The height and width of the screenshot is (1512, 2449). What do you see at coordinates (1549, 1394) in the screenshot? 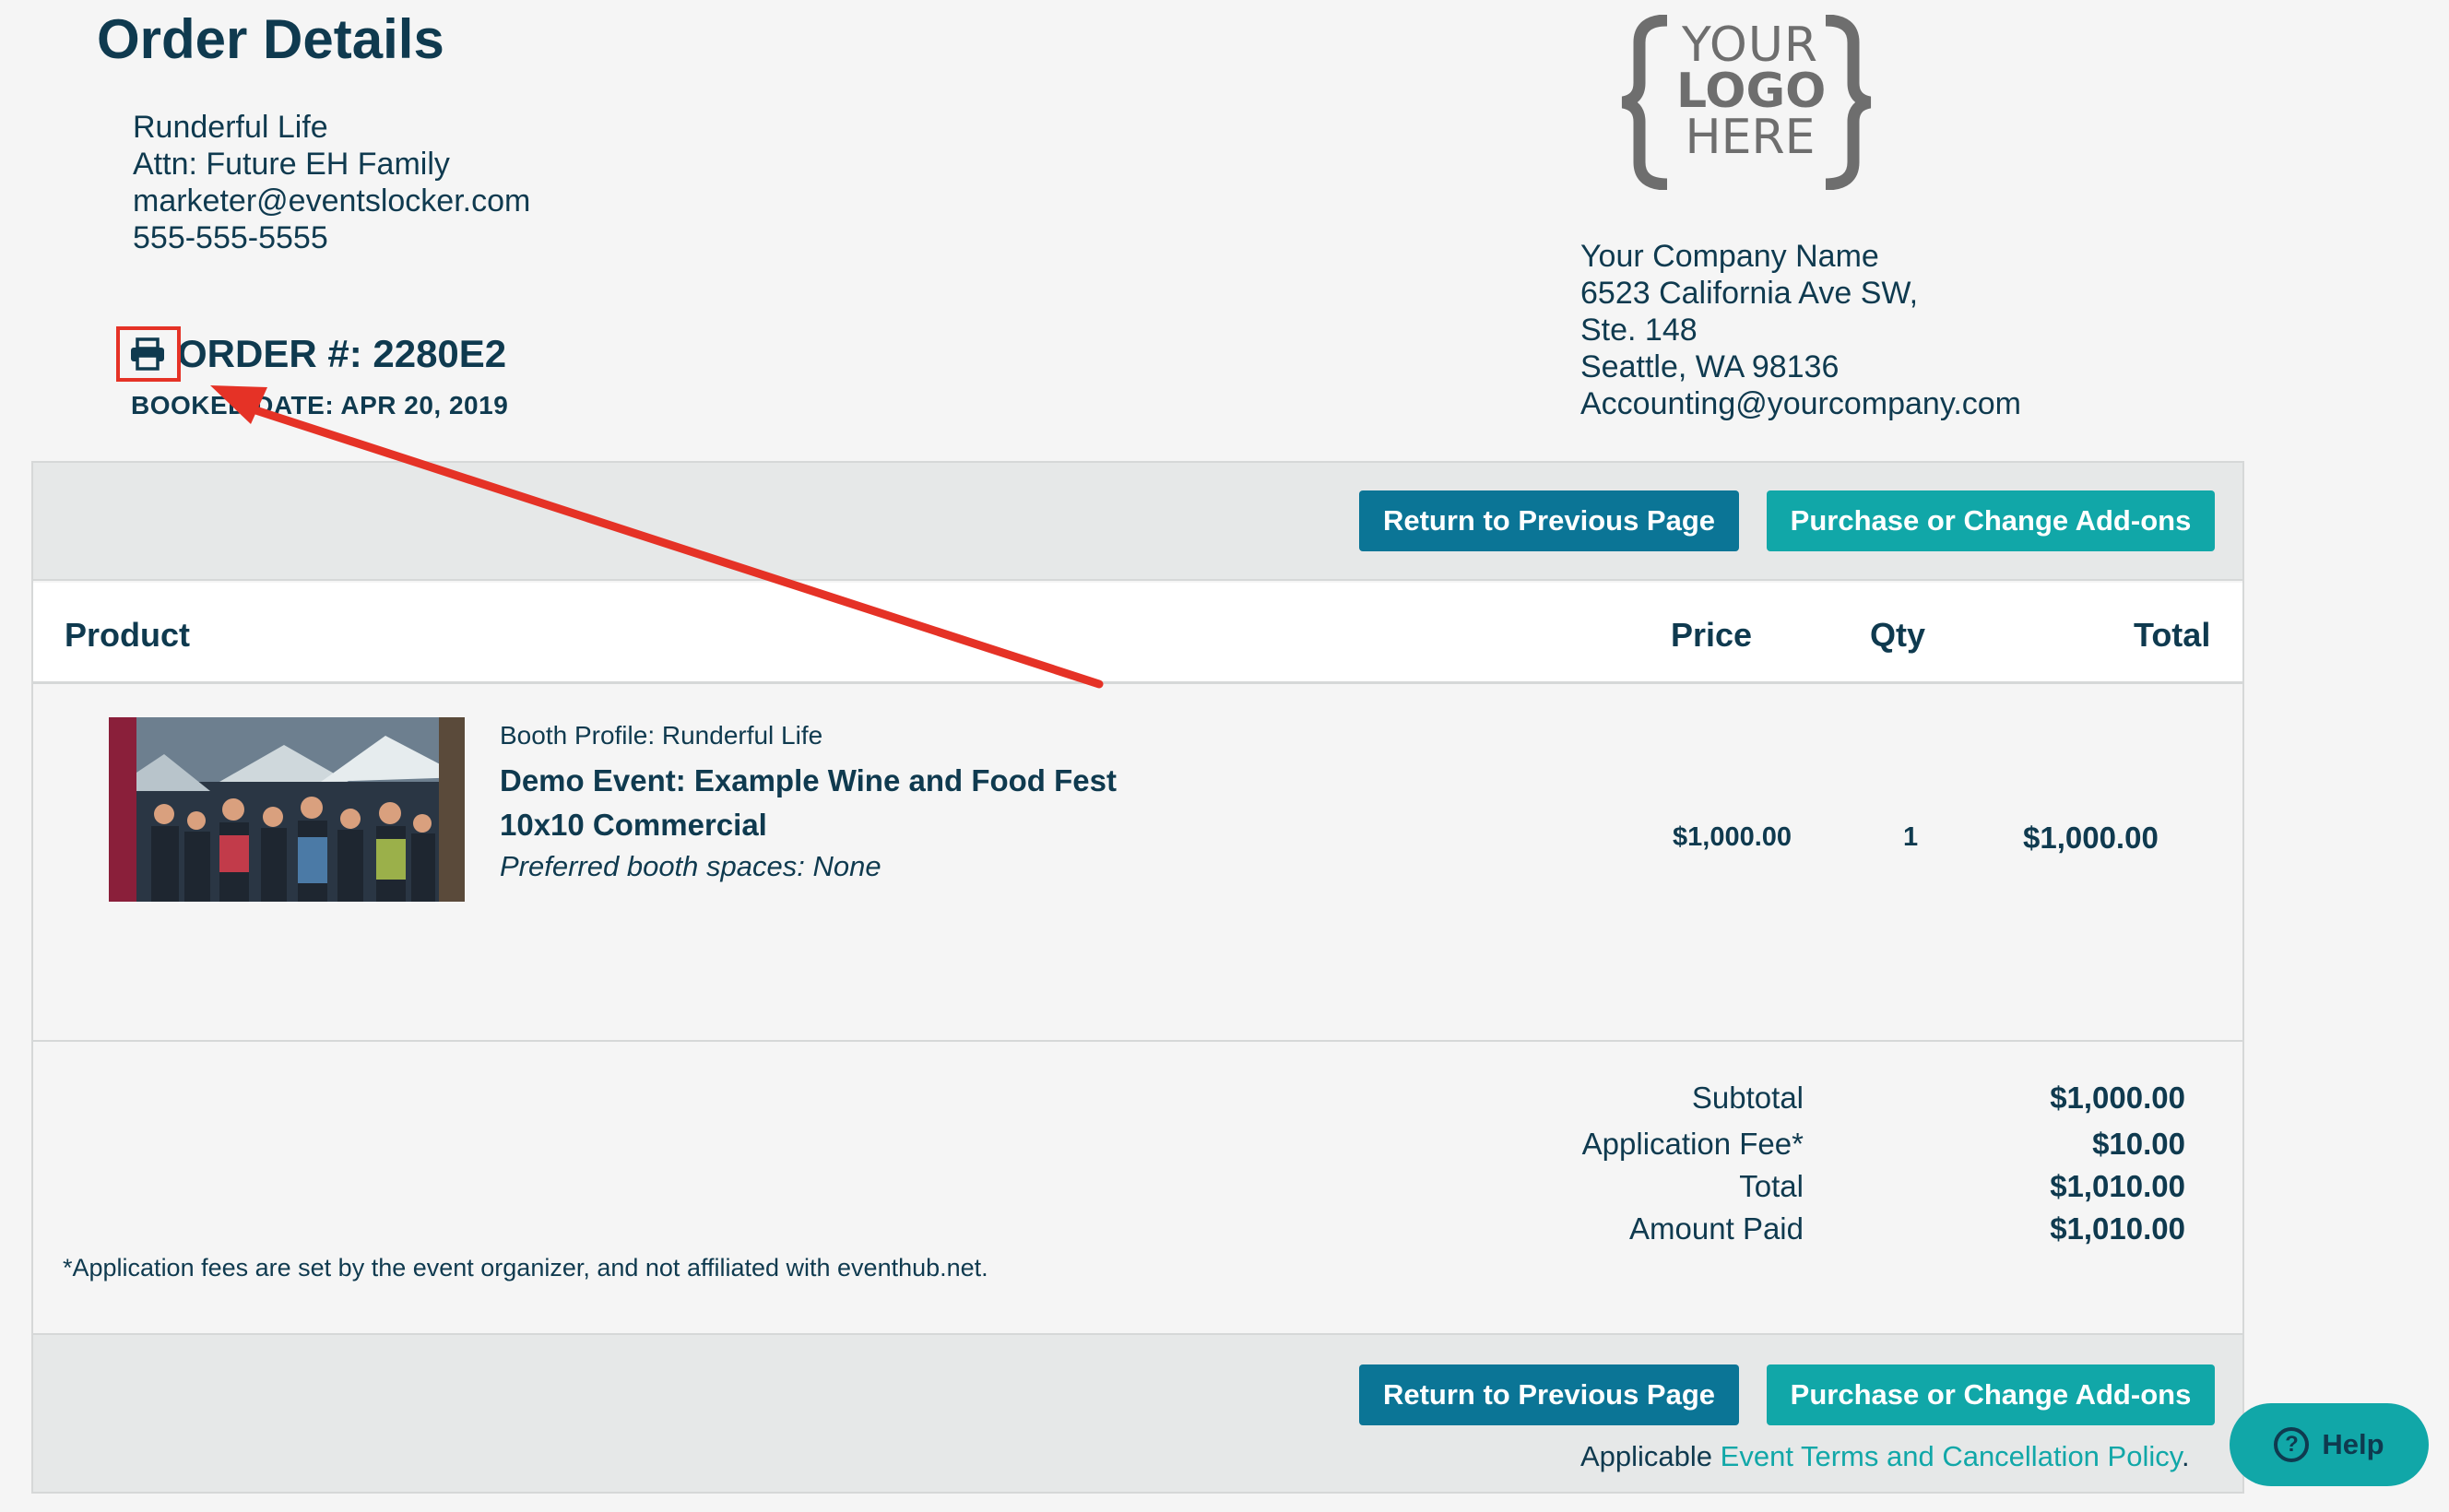
I see `return-button-bottom: Return to Previous Page` at bounding box center [1549, 1394].